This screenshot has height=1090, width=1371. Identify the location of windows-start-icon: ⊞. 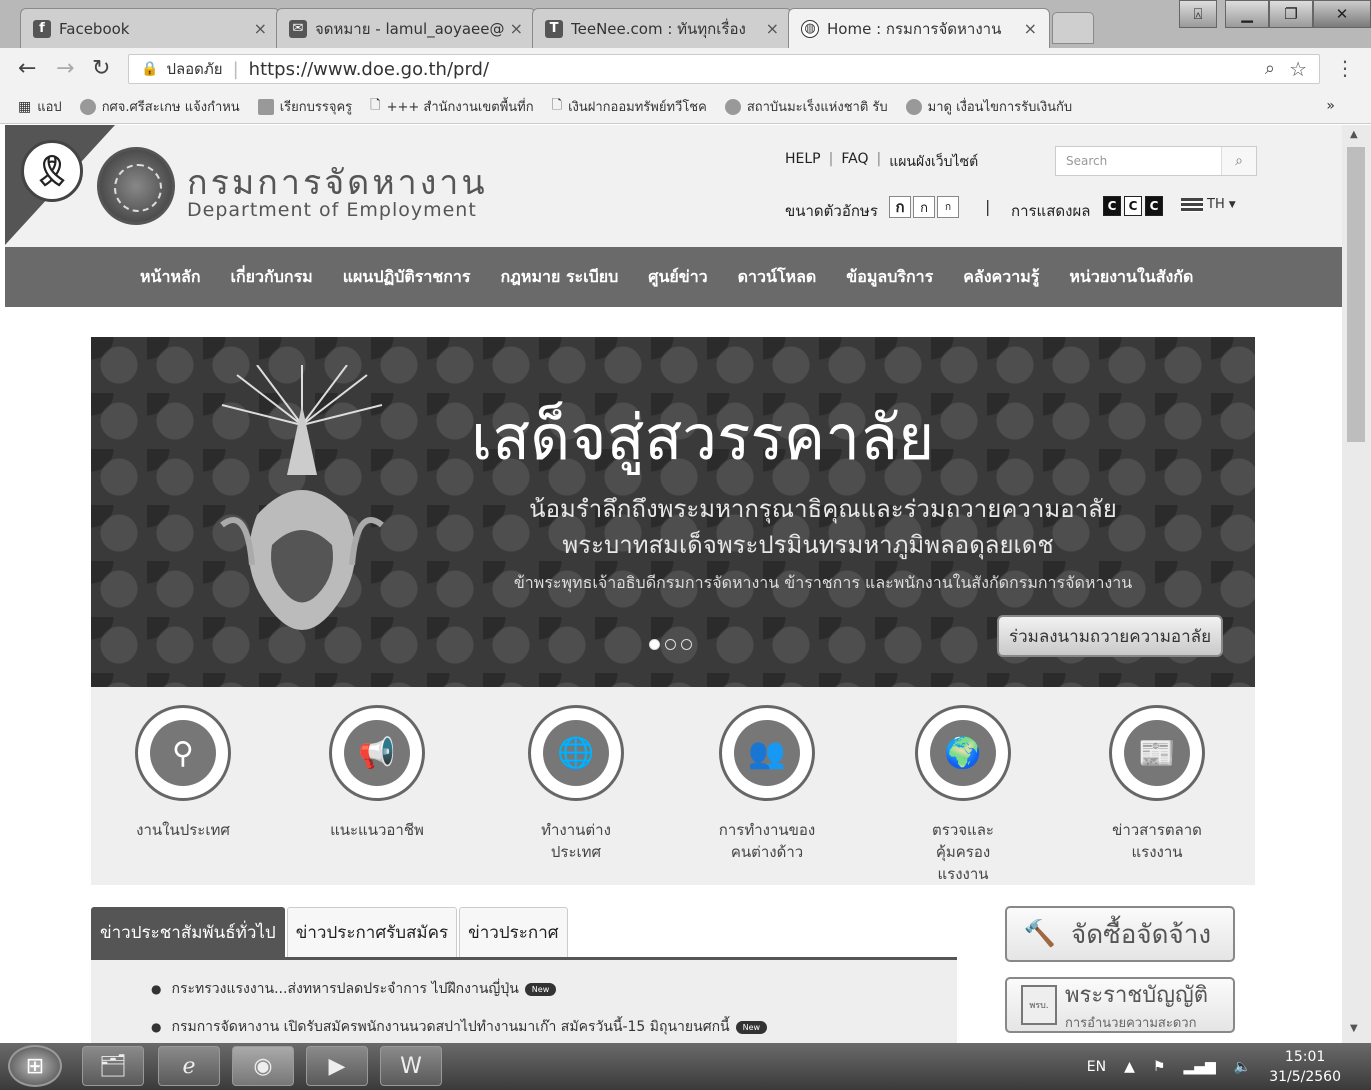
(35, 1066).